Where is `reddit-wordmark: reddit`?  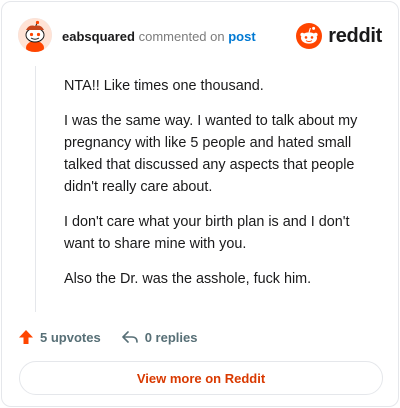
reddit-wordmark: reddit is located at coordinates (355, 35).